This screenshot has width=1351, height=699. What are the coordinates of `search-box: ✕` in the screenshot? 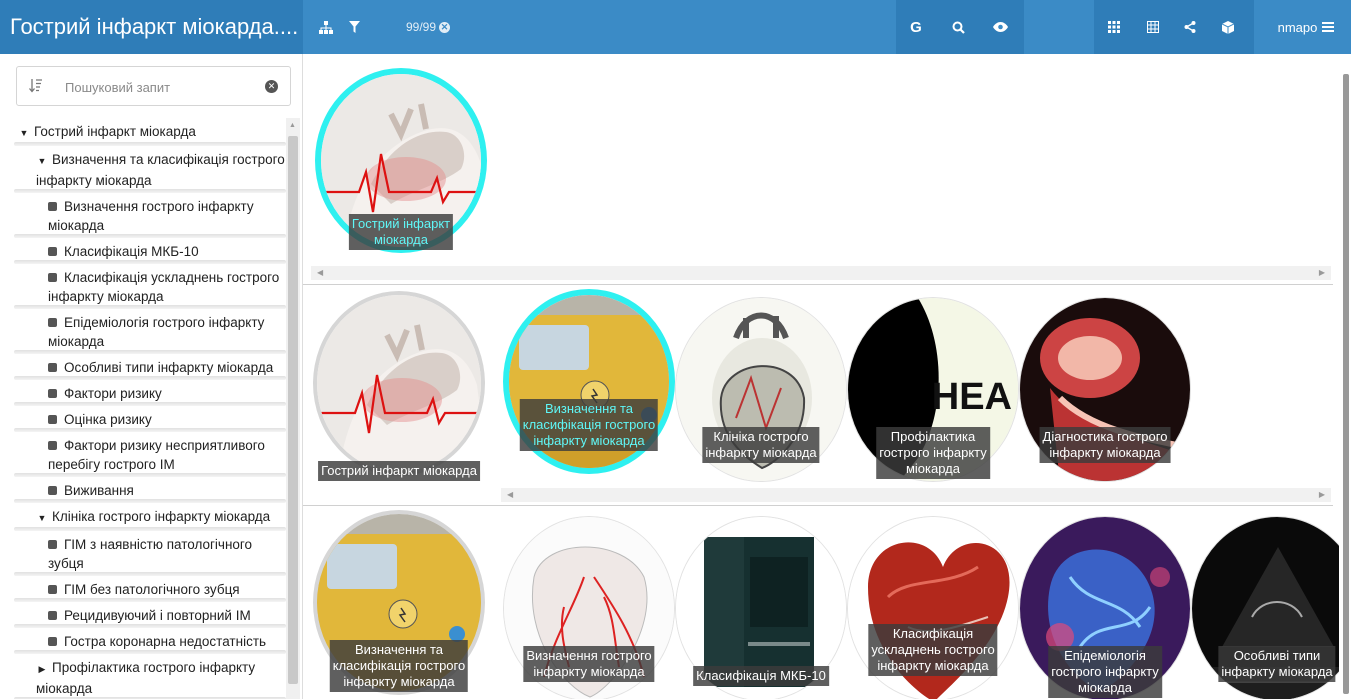 It's located at (153, 86).